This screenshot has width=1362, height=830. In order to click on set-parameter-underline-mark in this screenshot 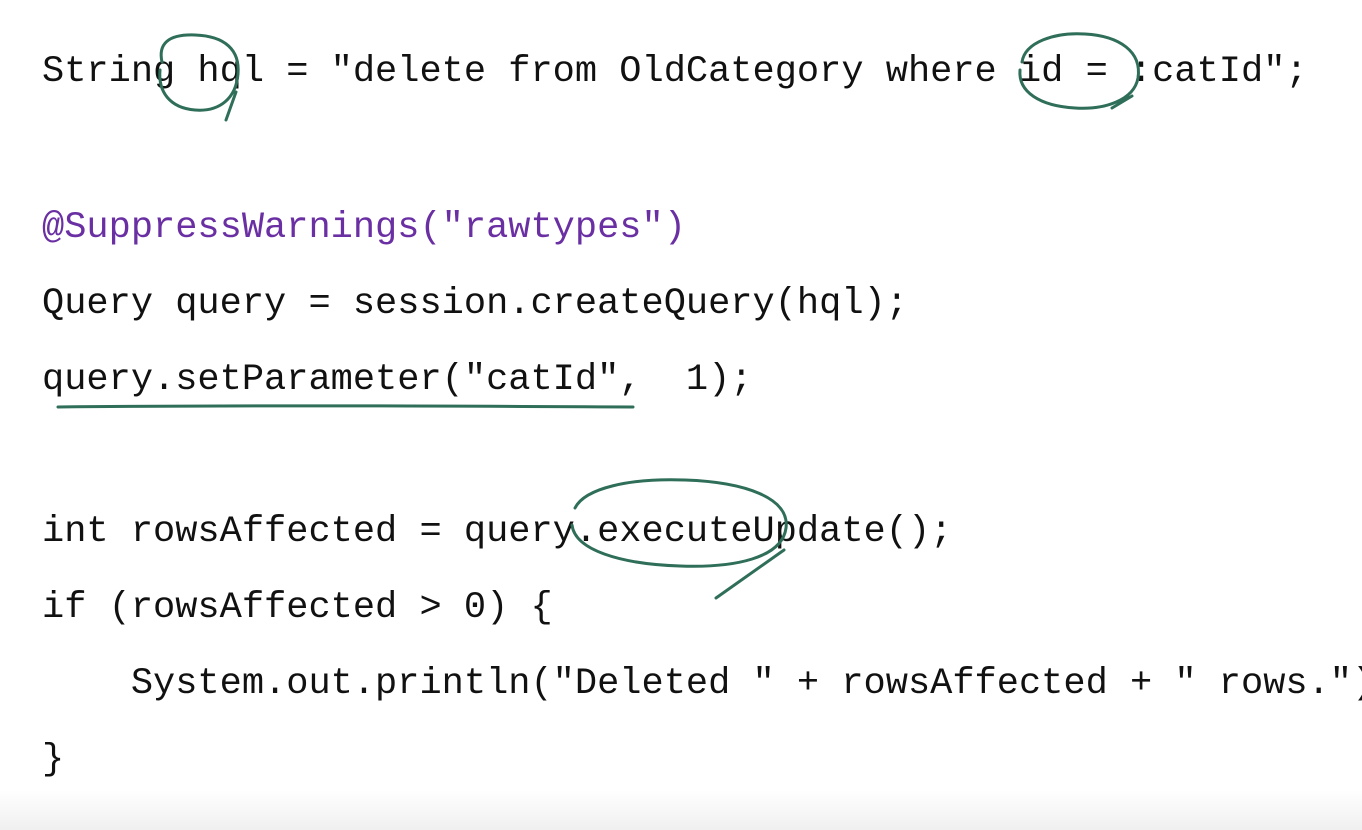, I will do `click(345, 406)`.